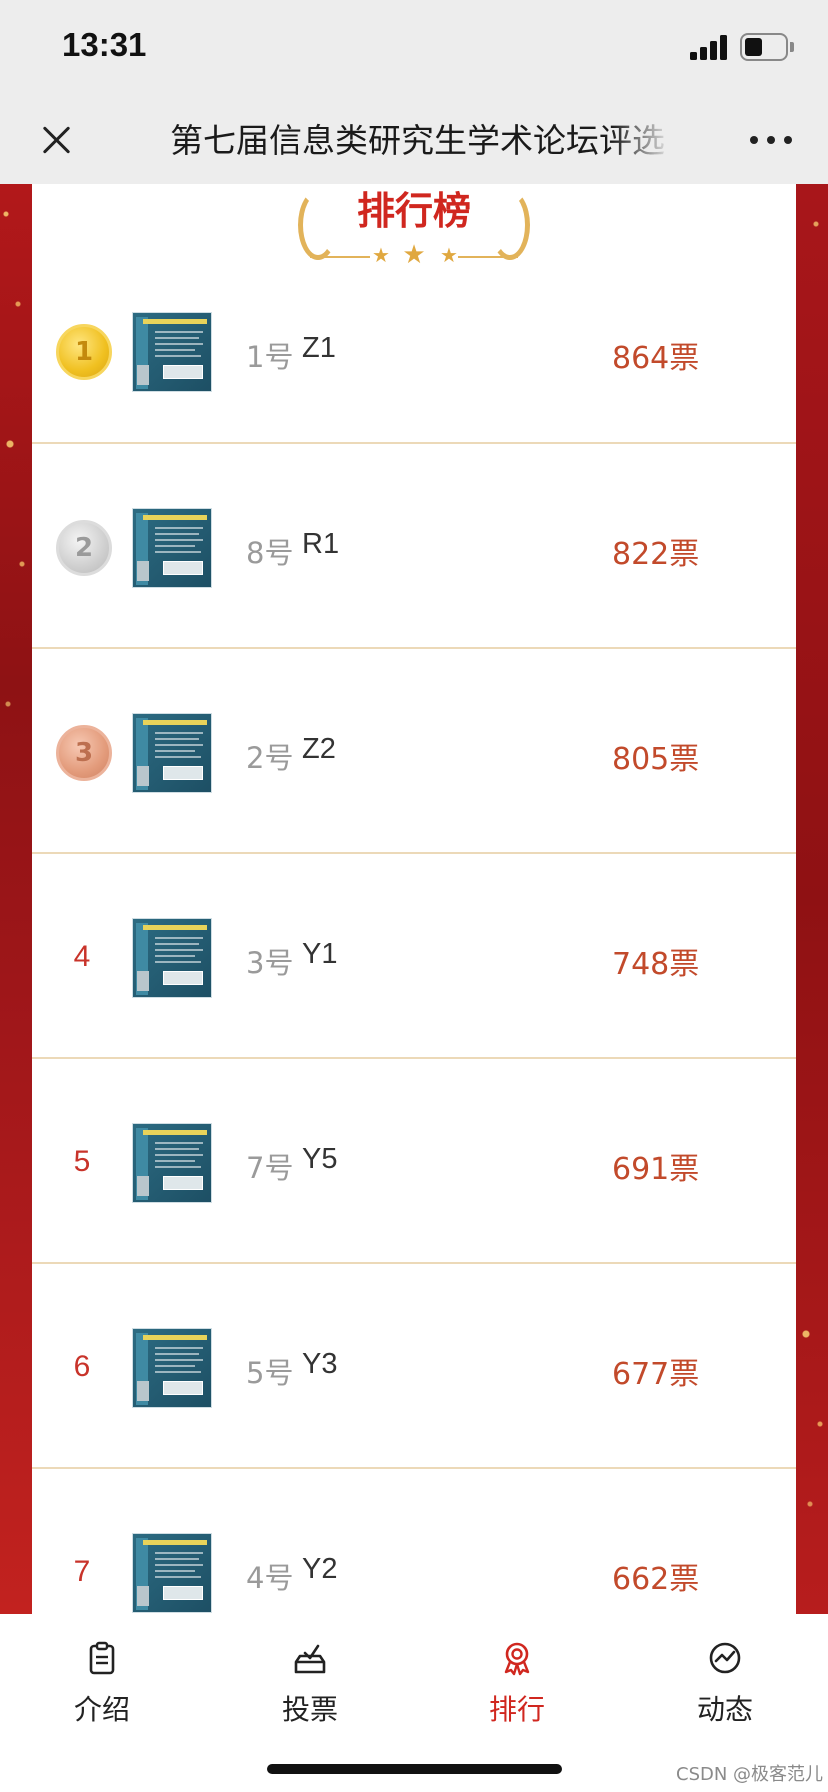 This screenshot has height=1792, width=828. Describe the element at coordinates (102, 1686) in the screenshot. I see `tab-intro: 介绍` at that location.